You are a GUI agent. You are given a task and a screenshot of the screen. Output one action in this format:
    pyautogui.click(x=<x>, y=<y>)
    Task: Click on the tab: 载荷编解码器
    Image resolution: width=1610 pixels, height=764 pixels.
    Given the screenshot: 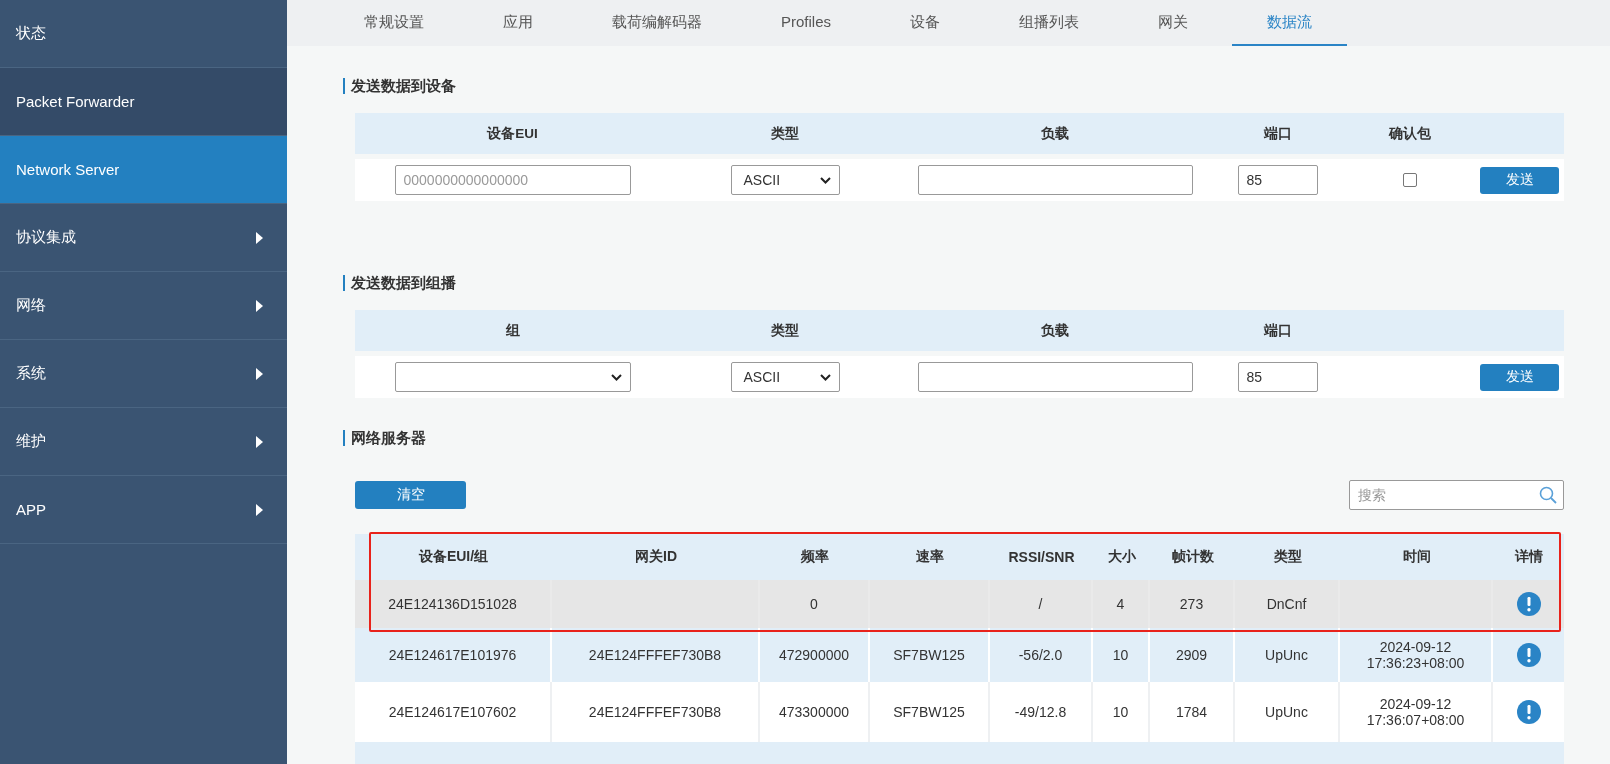 What is the action you would take?
    pyautogui.click(x=657, y=23)
    